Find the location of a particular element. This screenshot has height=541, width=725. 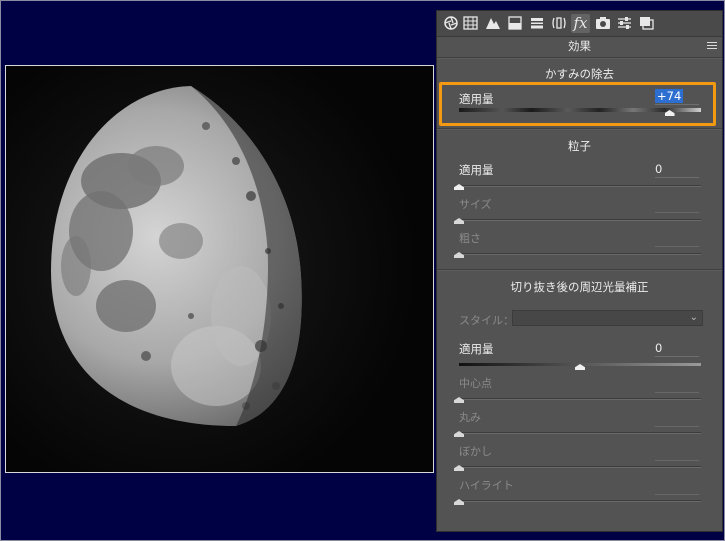

sliders-icon is located at coordinates (624, 23).